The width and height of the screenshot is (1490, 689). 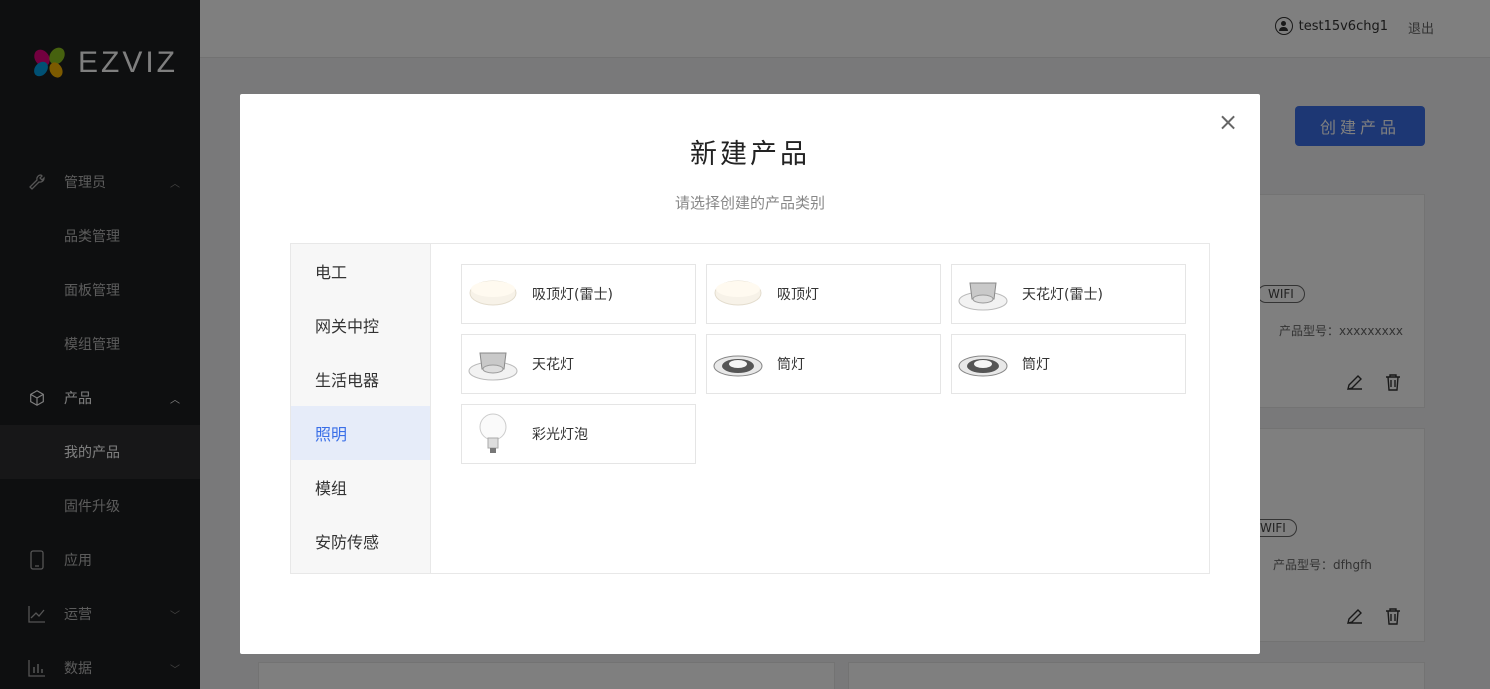 What do you see at coordinates (1062, 295) in the screenshot?
I see `product-name: 天花灯(雷士)` at bounding box center [1062, 295].